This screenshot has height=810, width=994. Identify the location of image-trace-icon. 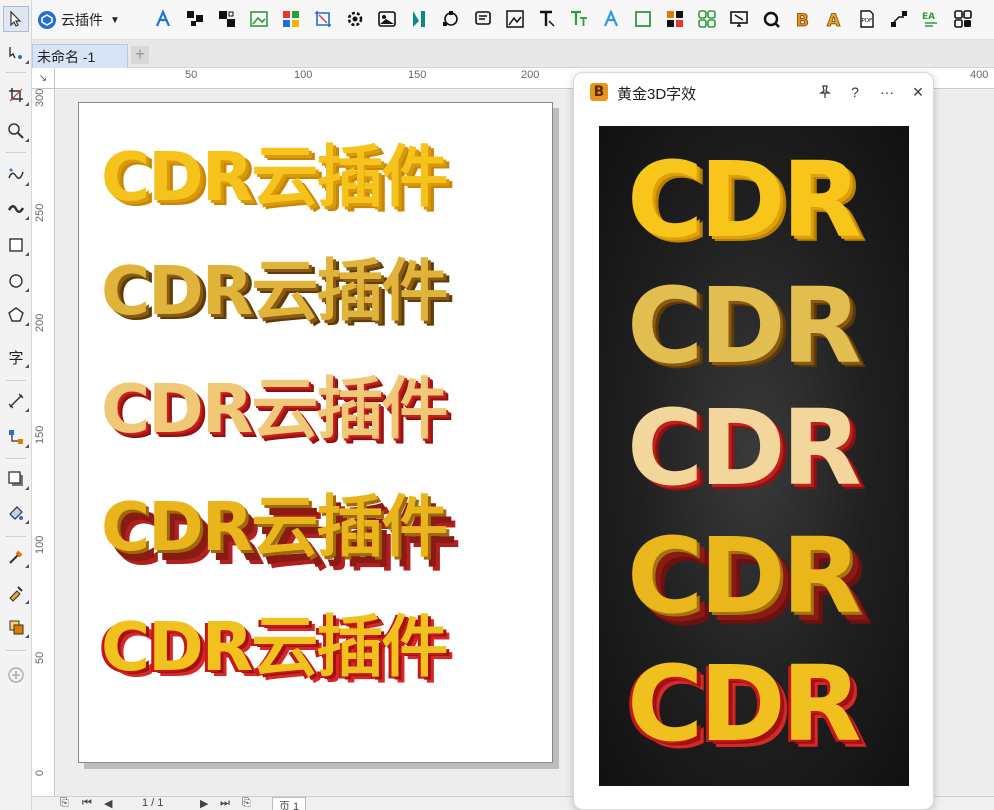
(515, 19).